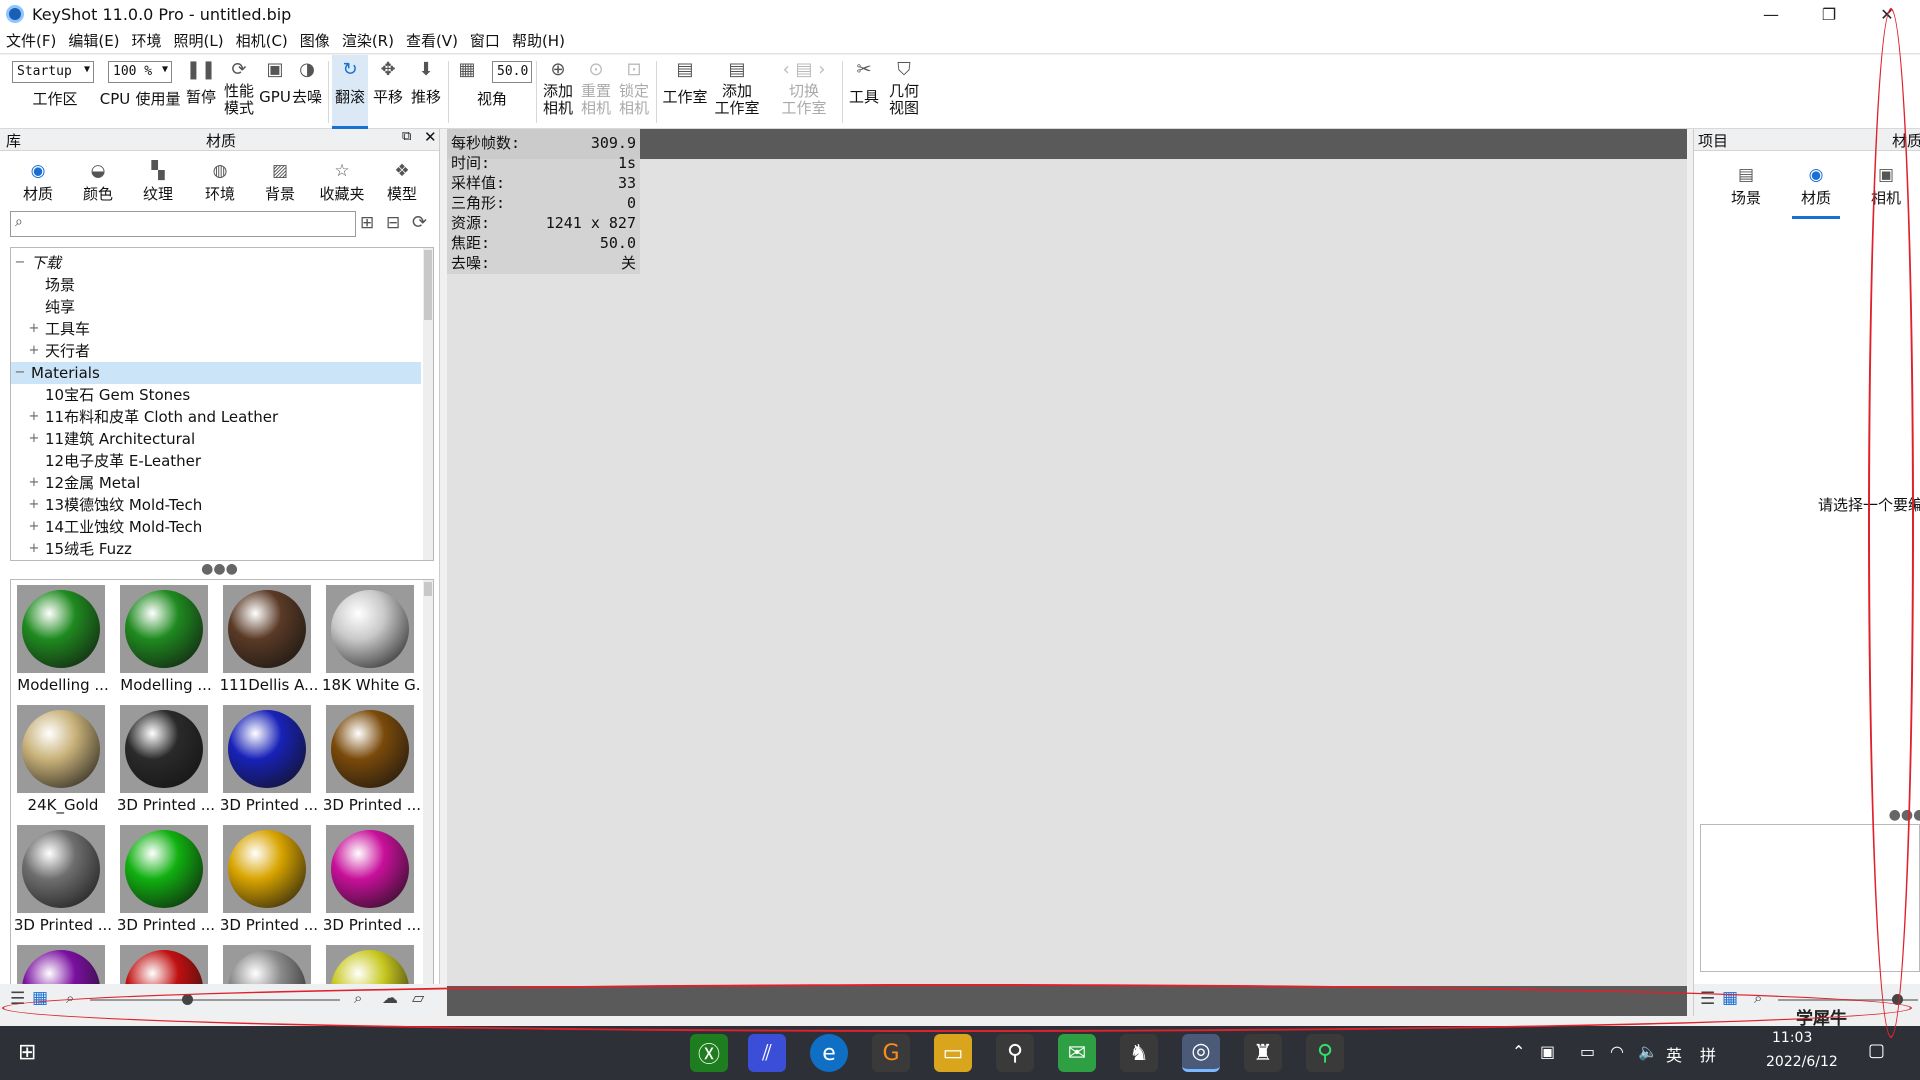  Describe the element at coordinates (367, 223) in the screenshot. I see `folder-add-icon: ⊞` at that location.